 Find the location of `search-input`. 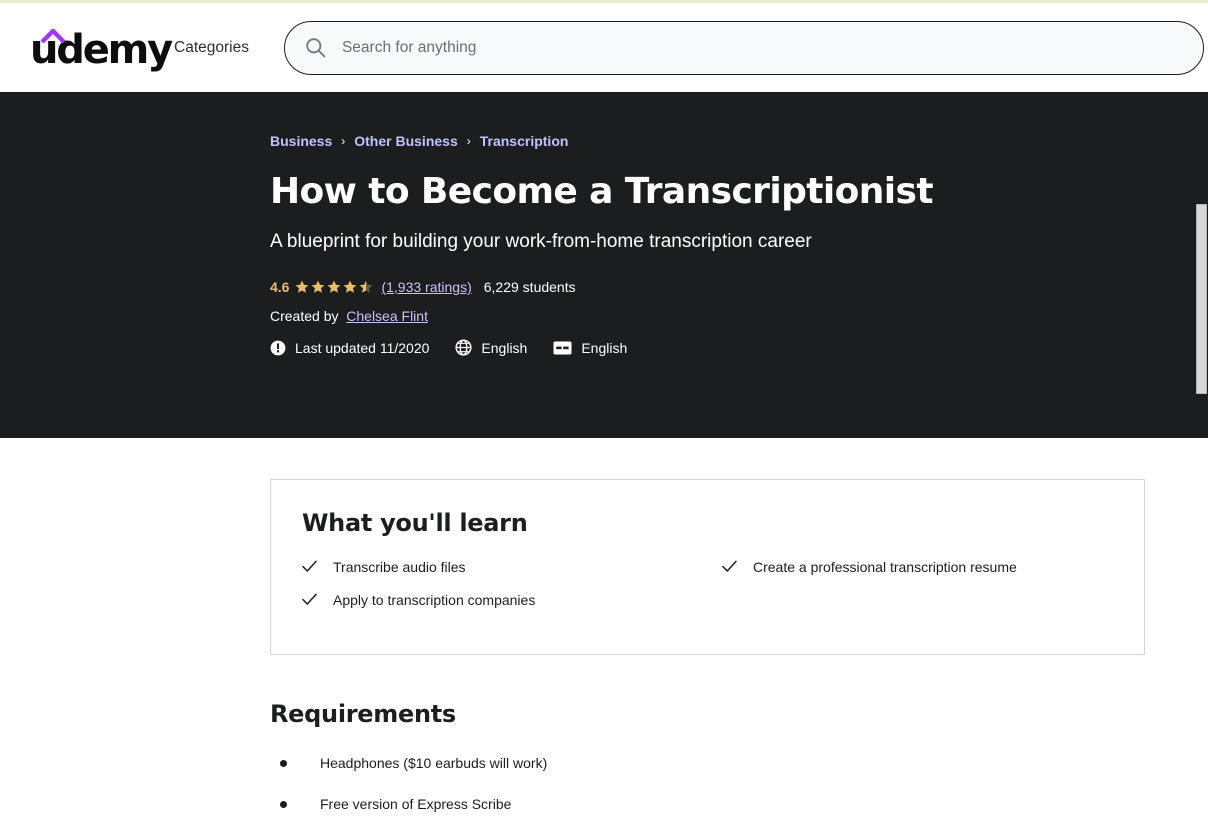

search-input is located at coordinates (761, 47).